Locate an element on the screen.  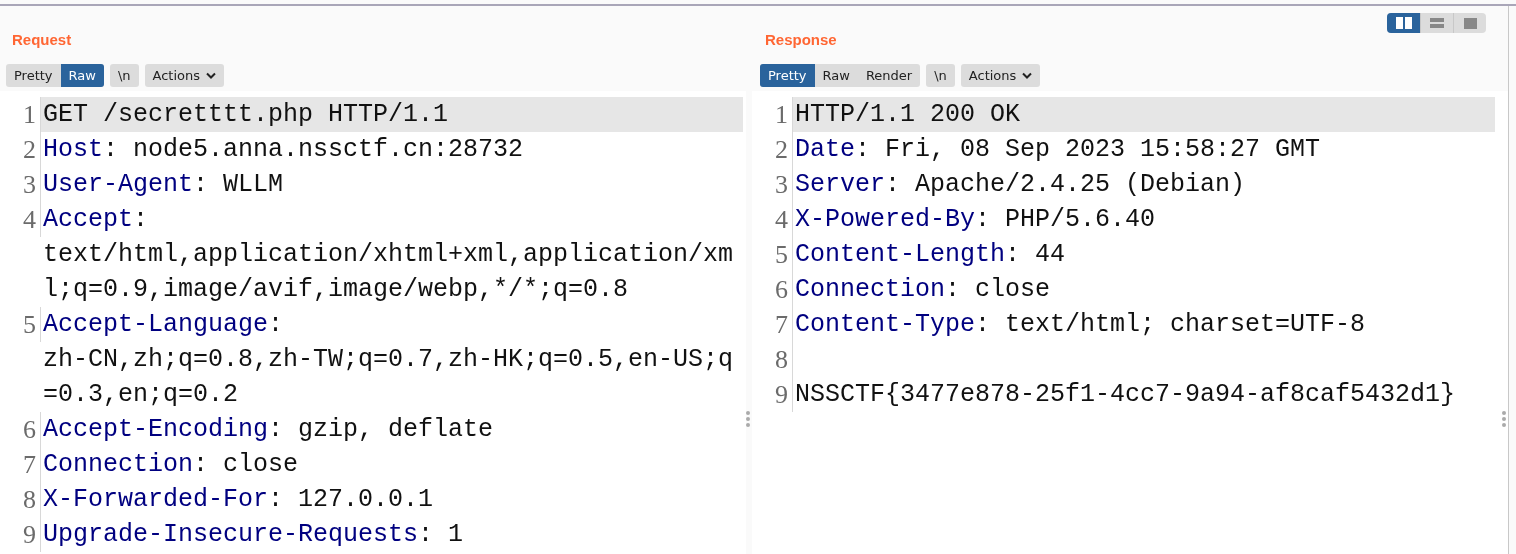
view-tab: Render is located at coordinates (889, 75).